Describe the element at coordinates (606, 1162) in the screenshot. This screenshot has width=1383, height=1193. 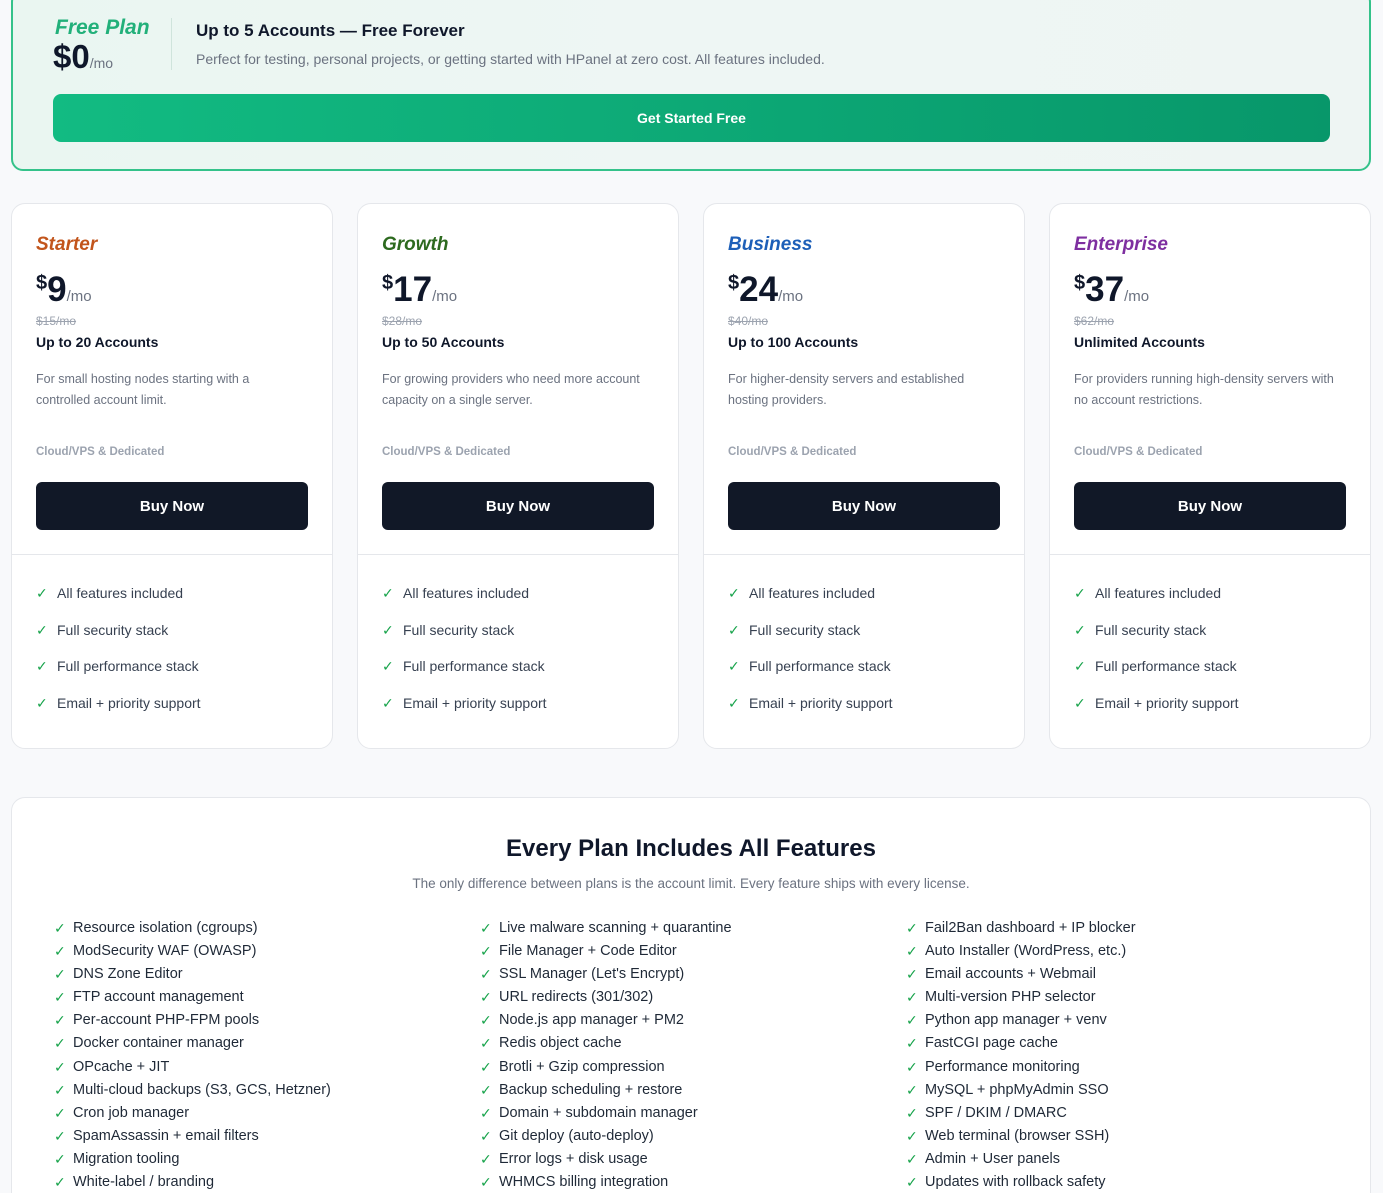
I see `list-item: ✓ Error logs + disk usage` at that location.